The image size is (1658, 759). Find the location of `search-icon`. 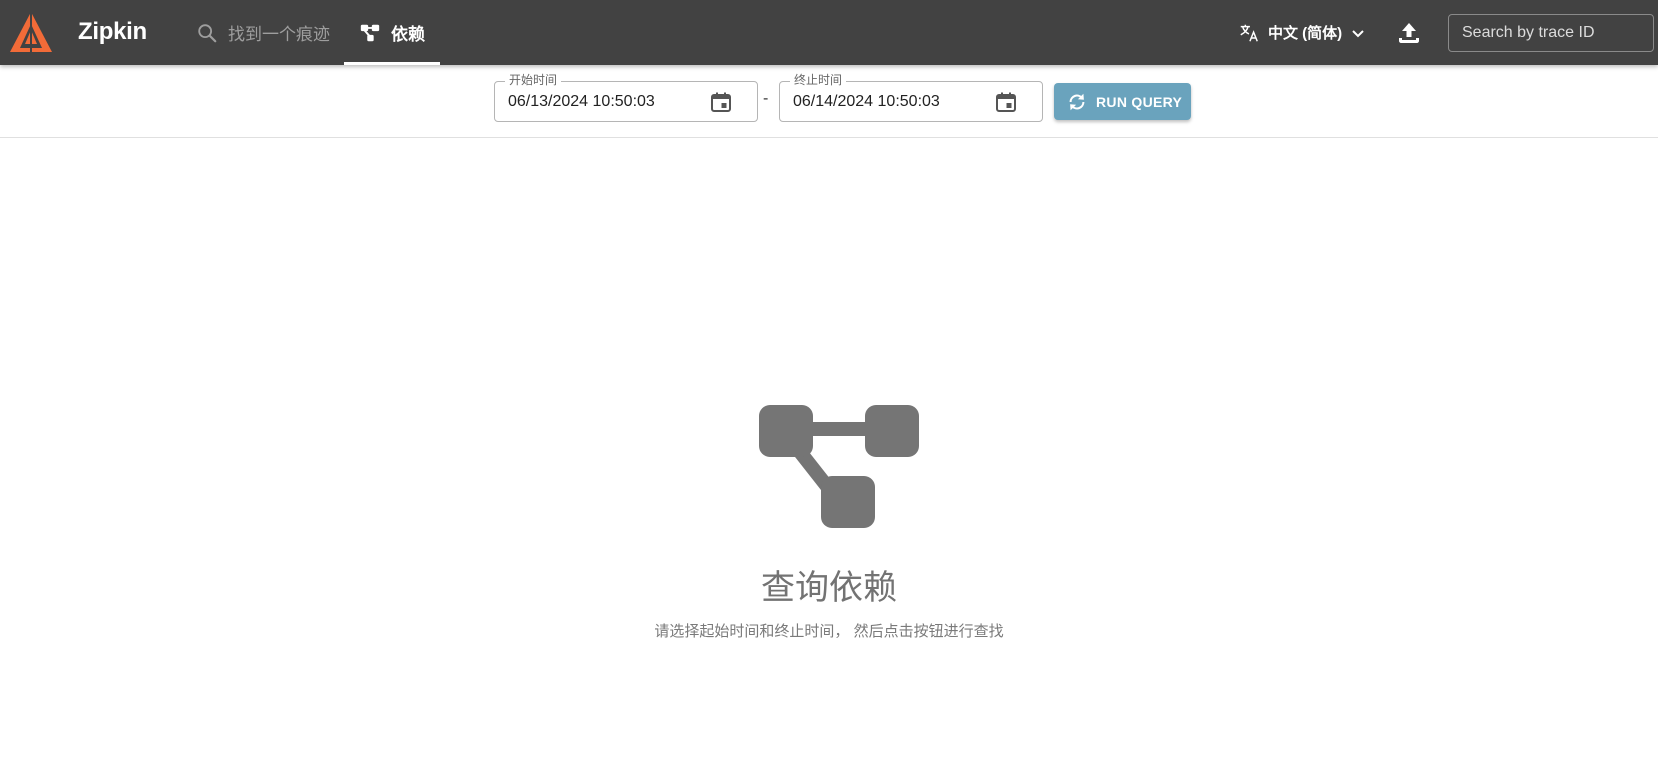

search-icon is located at coordinates (207, 32).